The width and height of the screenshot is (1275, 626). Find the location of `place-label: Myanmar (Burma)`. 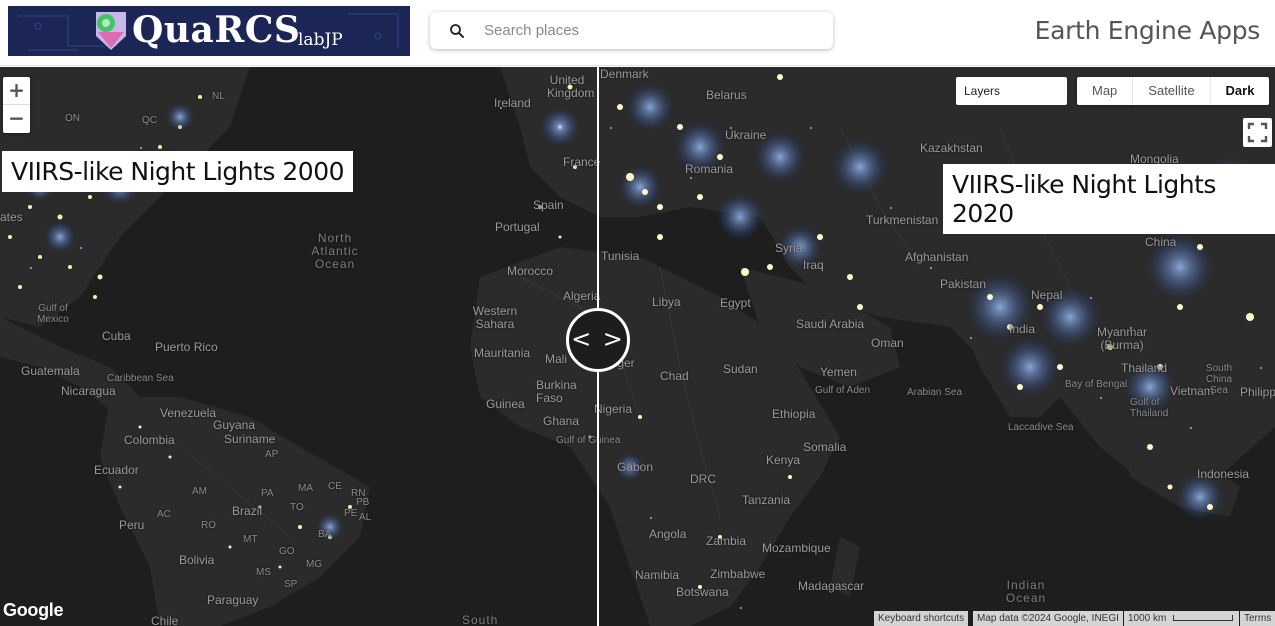

place-label: Myanmar (Burma) is located at coordinates (1121, 338).